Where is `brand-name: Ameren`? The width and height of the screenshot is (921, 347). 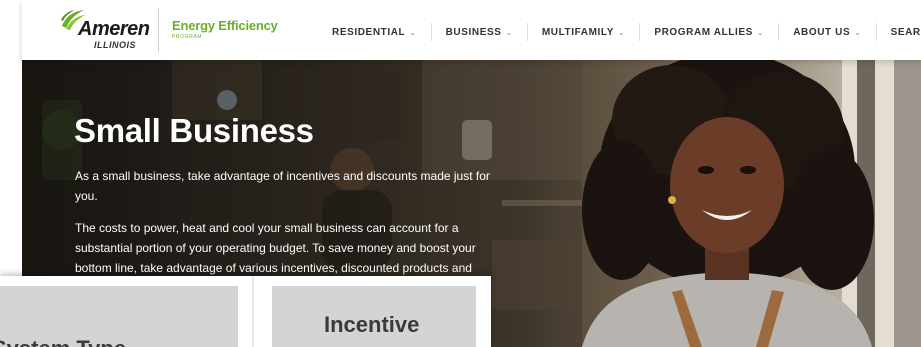 brand-name: Ameren is located at coordinates (114, 29).